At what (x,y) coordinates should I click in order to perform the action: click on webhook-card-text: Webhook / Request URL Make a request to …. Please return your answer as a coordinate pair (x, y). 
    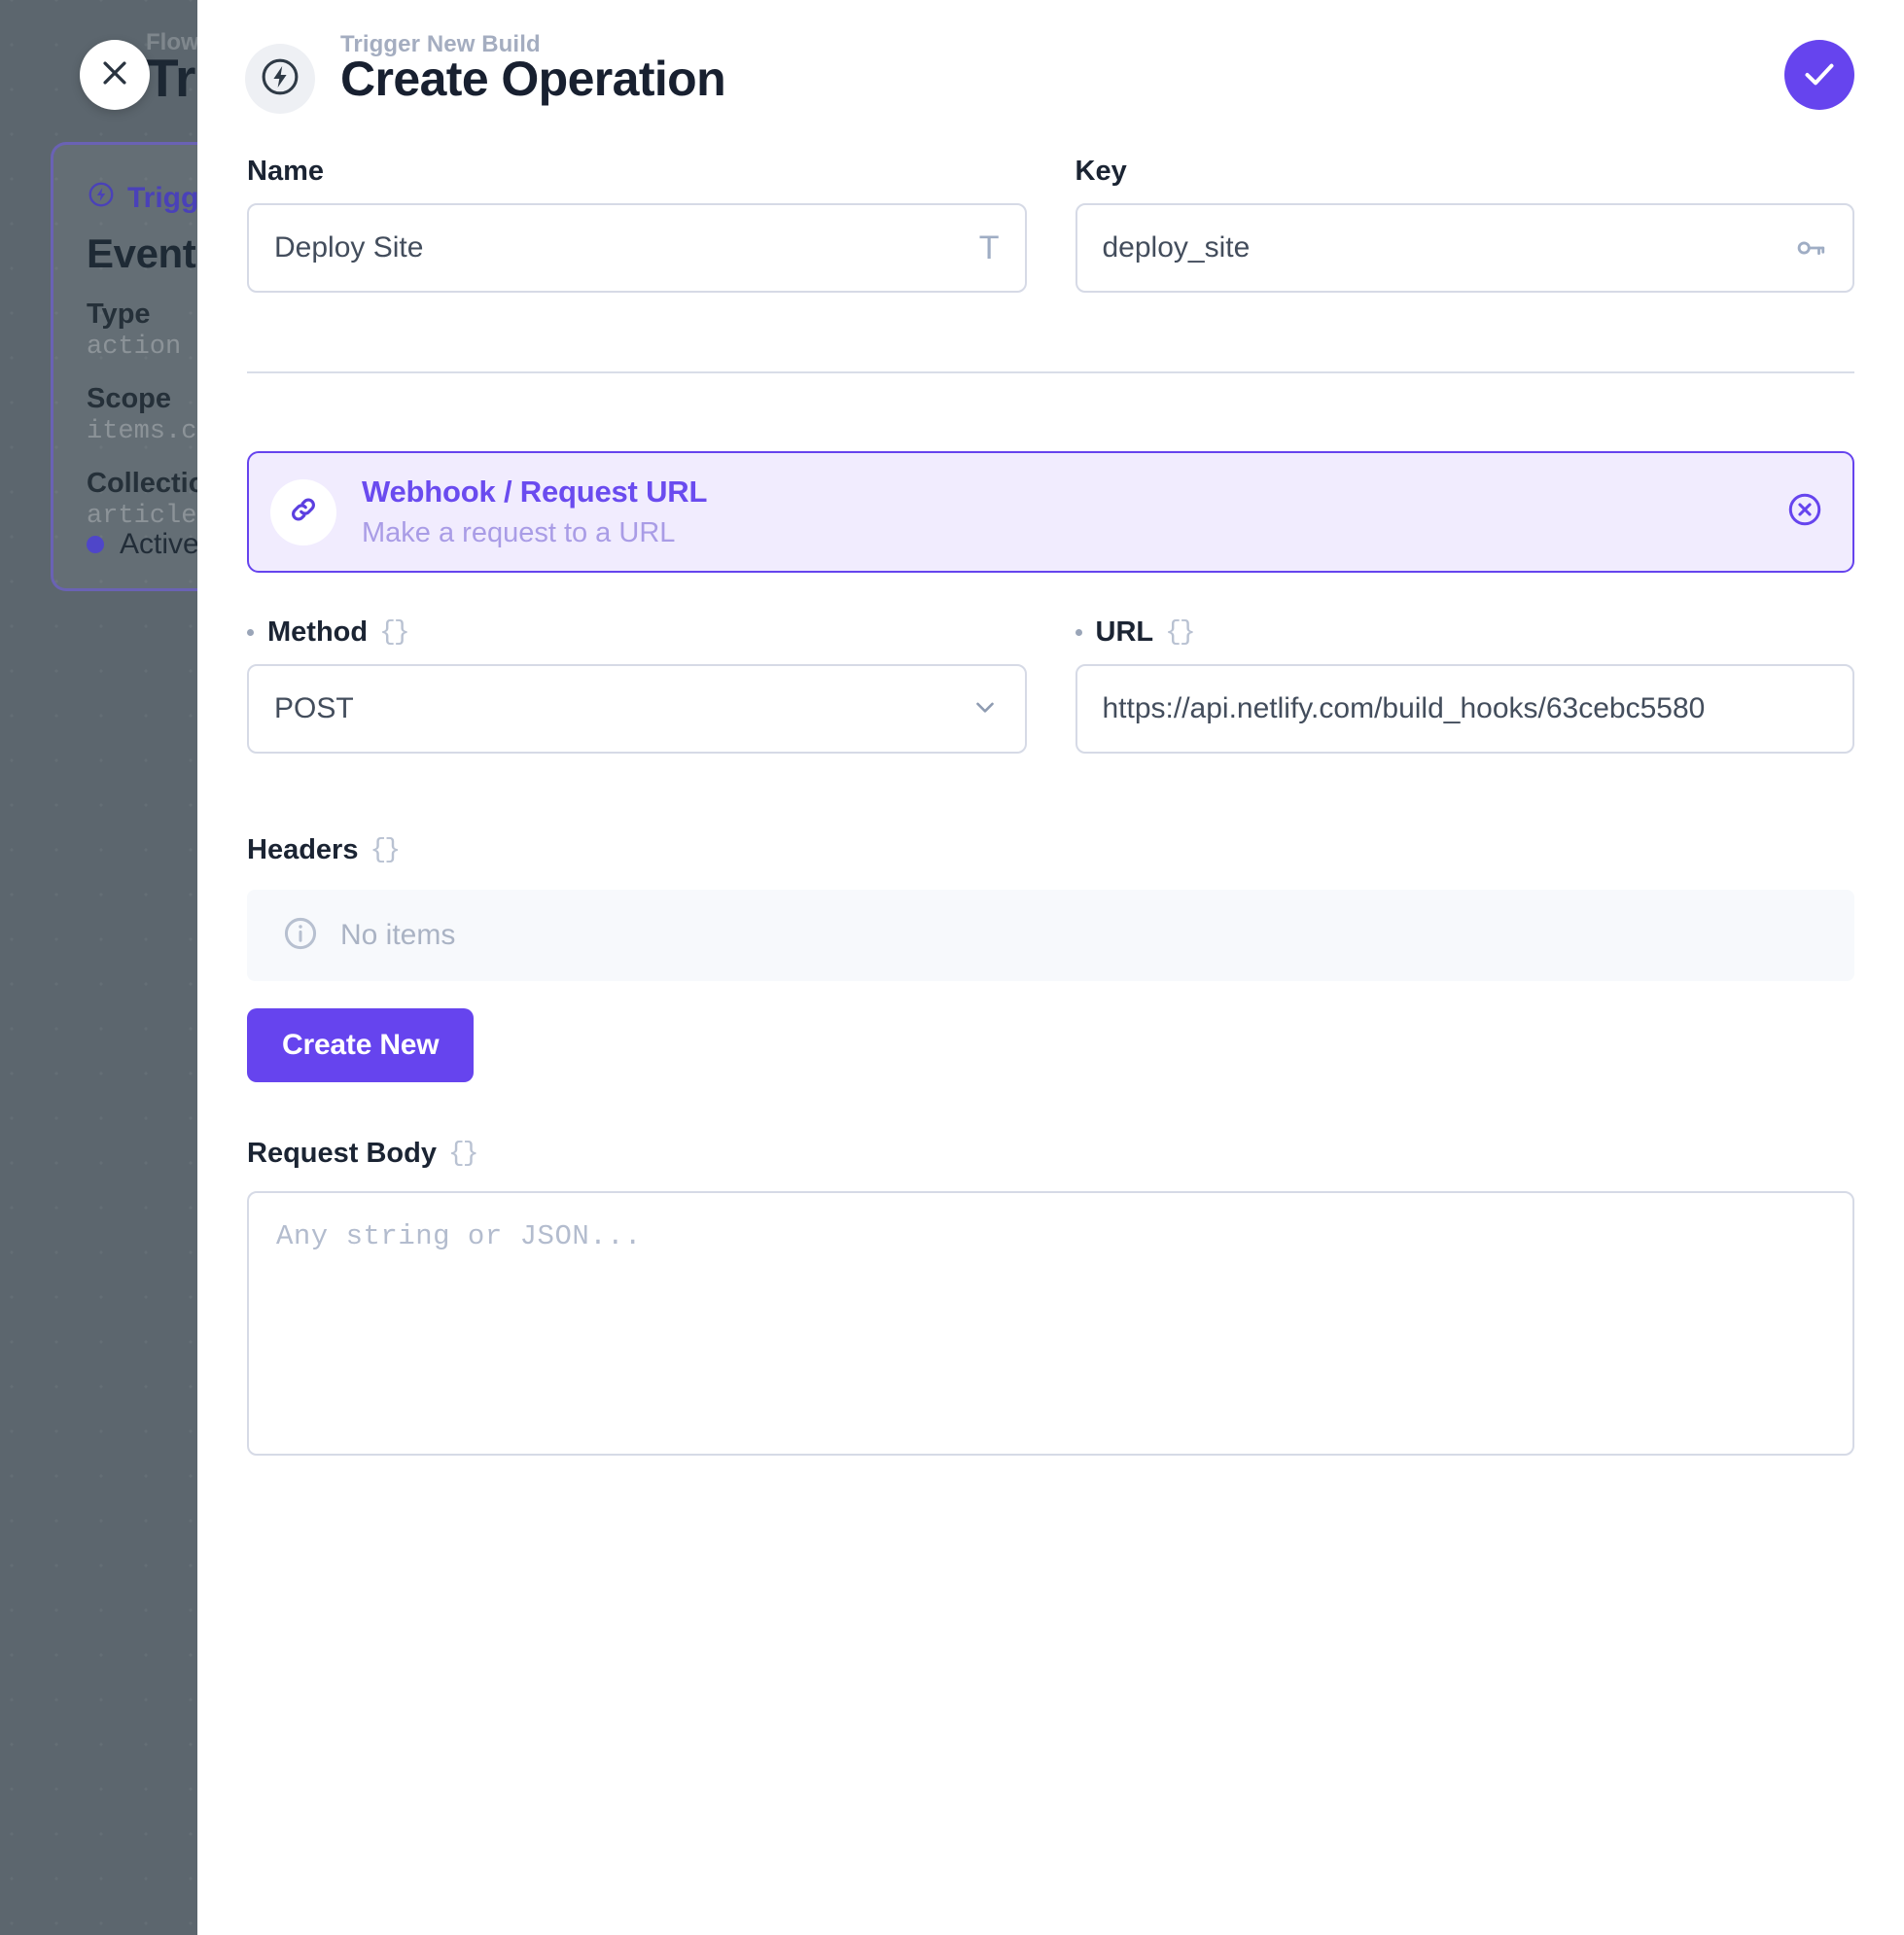
    Looking at the image, I should click on (1074, 512).